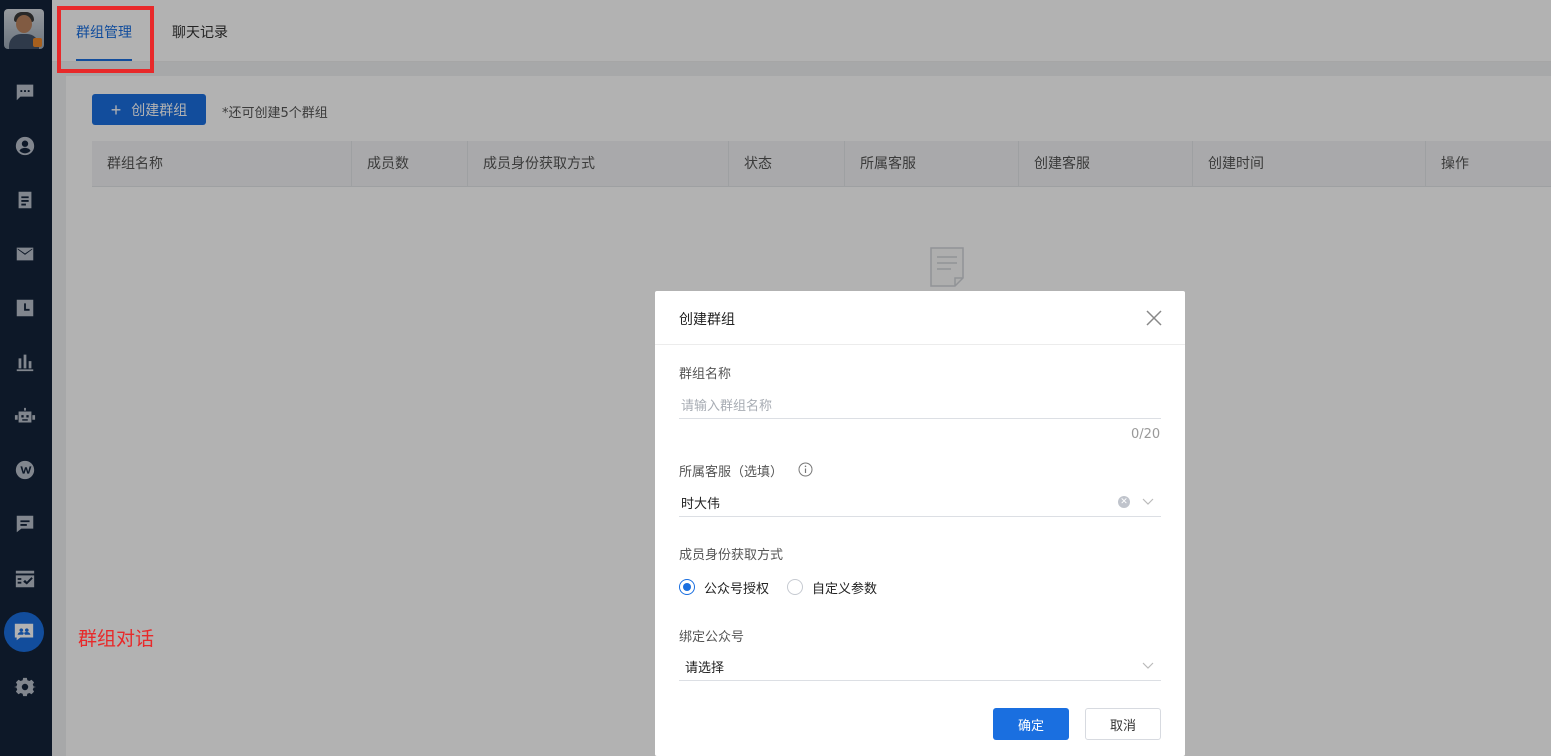 This screenshot has width=1551, height=756. I want to click on agent-label: 所属客服（选填）, so click(731, 472).